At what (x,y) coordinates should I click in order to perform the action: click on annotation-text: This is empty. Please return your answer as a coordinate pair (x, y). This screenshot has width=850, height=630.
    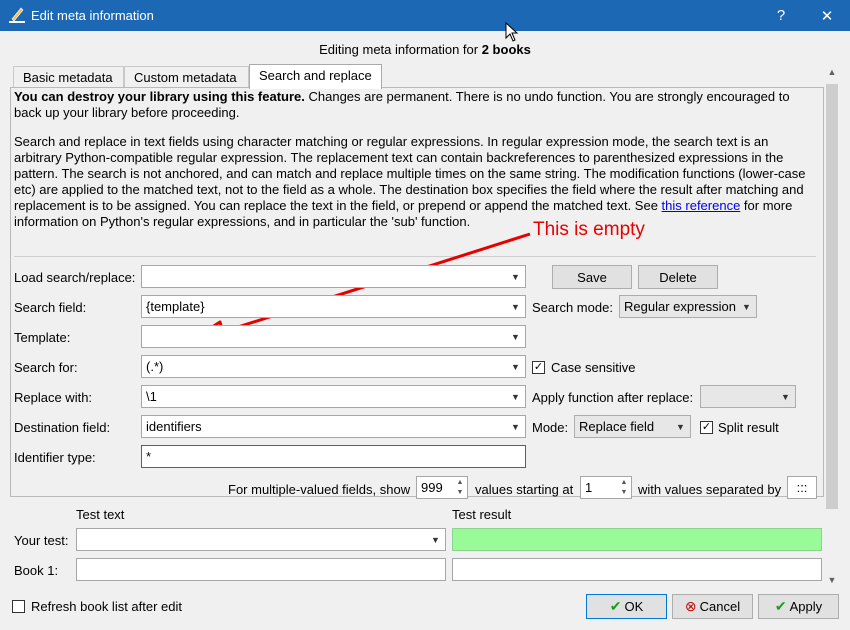
    Looking at the image, I should click on (589, 229).